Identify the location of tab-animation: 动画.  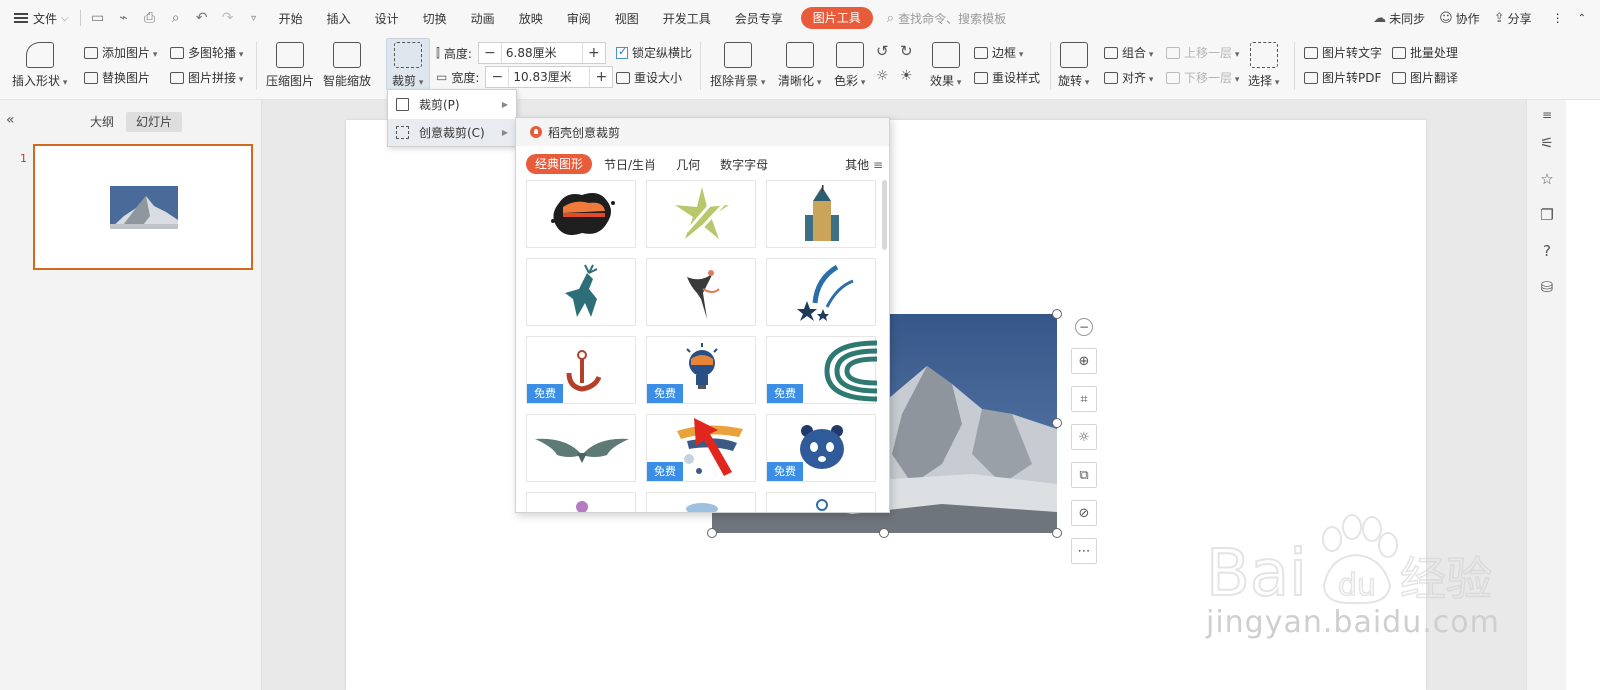
(483, 18).